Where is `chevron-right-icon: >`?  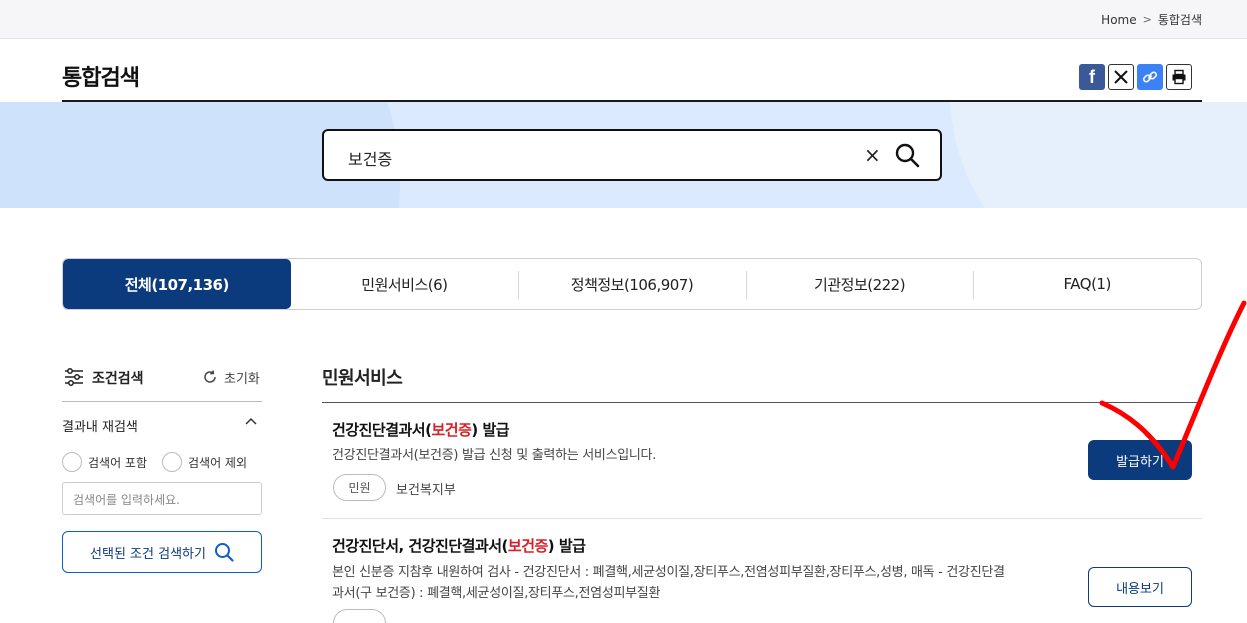 chevron-right-icon: > is located at coordinates (1147, 19).